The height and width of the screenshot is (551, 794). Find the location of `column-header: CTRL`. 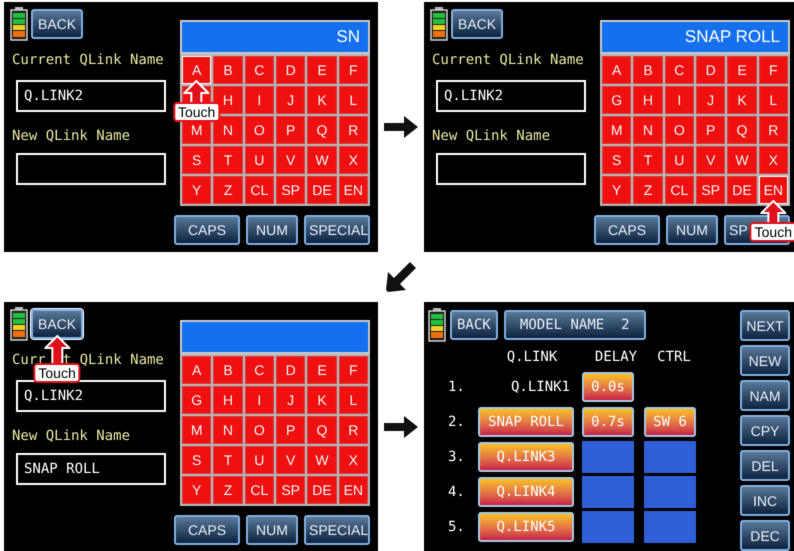

column-header: CTRL is located at coordinates (674, 357).